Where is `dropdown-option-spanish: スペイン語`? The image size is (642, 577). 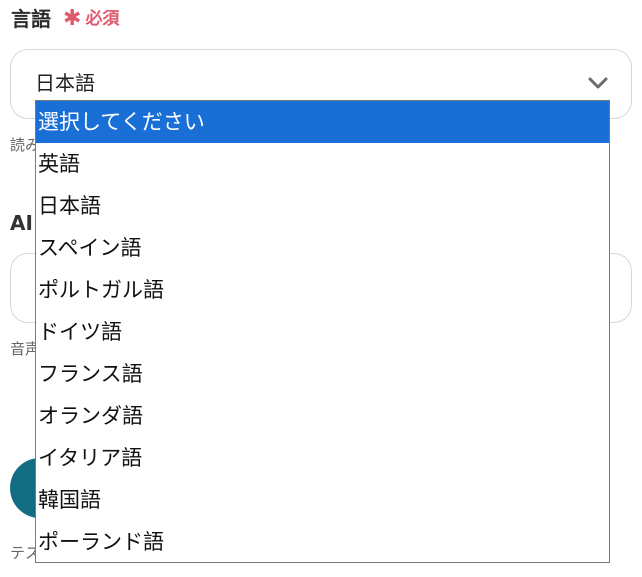
dropdown-option-spanish: スペイン語 is located at coordinates (322, 248).